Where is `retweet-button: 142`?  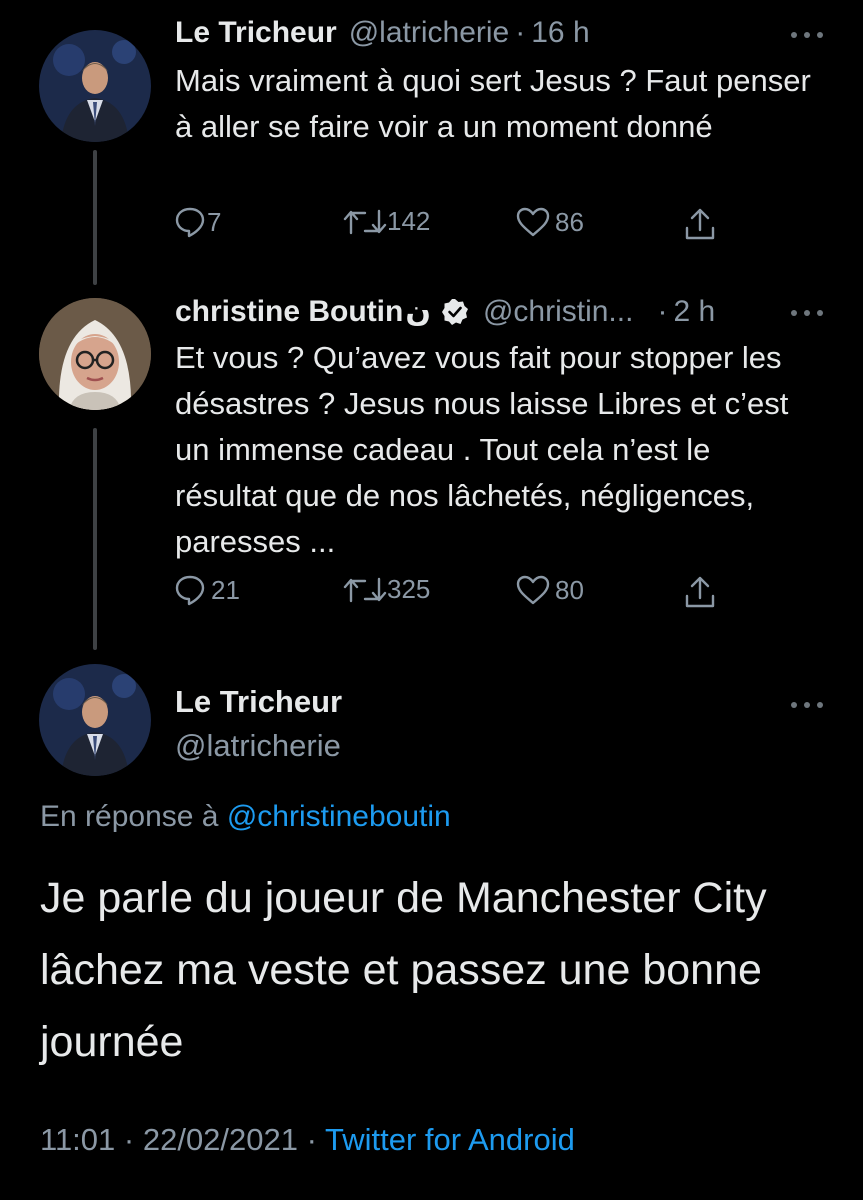 retweet-button: 142 is located at coordinates (386, 221).